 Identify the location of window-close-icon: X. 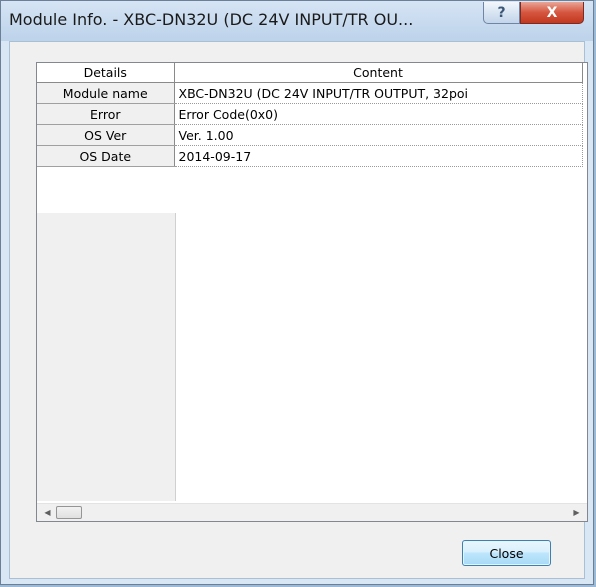
(552, 13).